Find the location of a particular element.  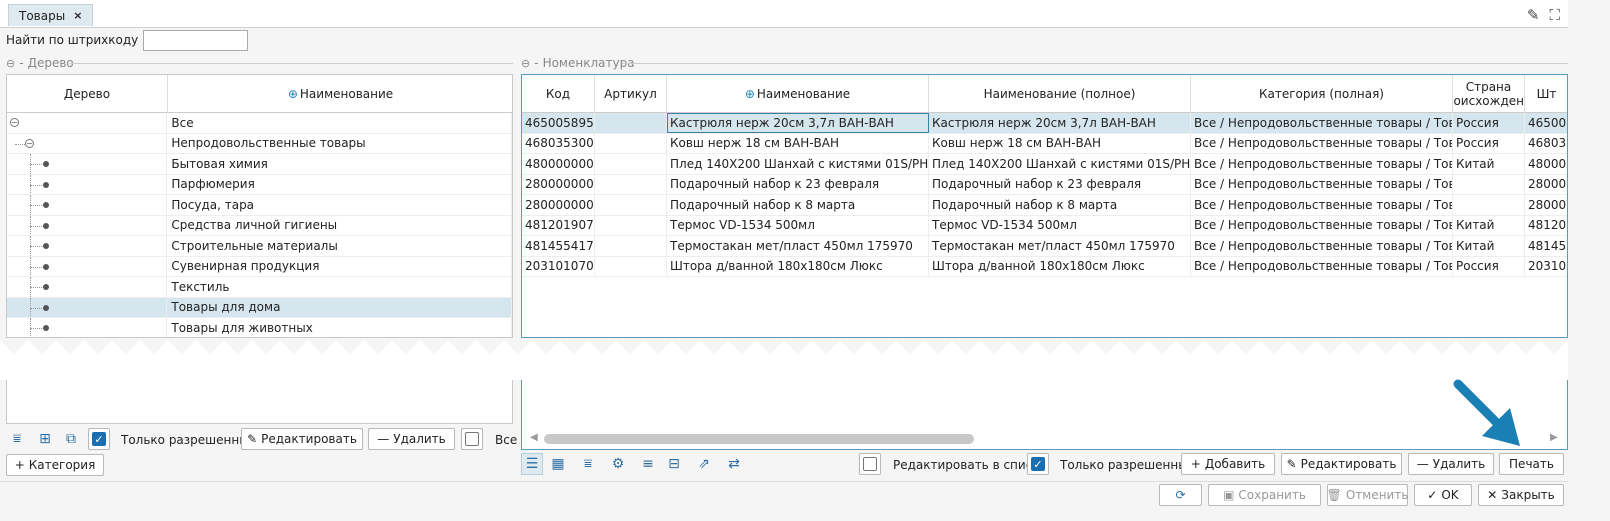

tree-cell: − is located at coordinates (87, 143).